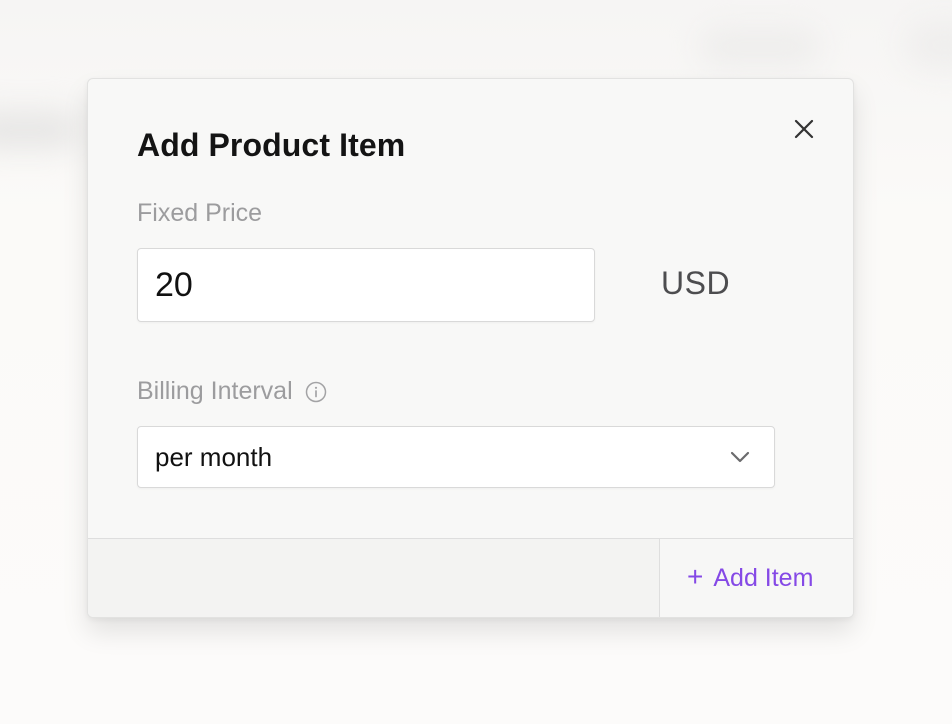 Image resolution: width=952 pixels, height=724 pixels. Describe the element at coordinates (366, 285) in the screenshot. I see `fixed-price-input` at that location.